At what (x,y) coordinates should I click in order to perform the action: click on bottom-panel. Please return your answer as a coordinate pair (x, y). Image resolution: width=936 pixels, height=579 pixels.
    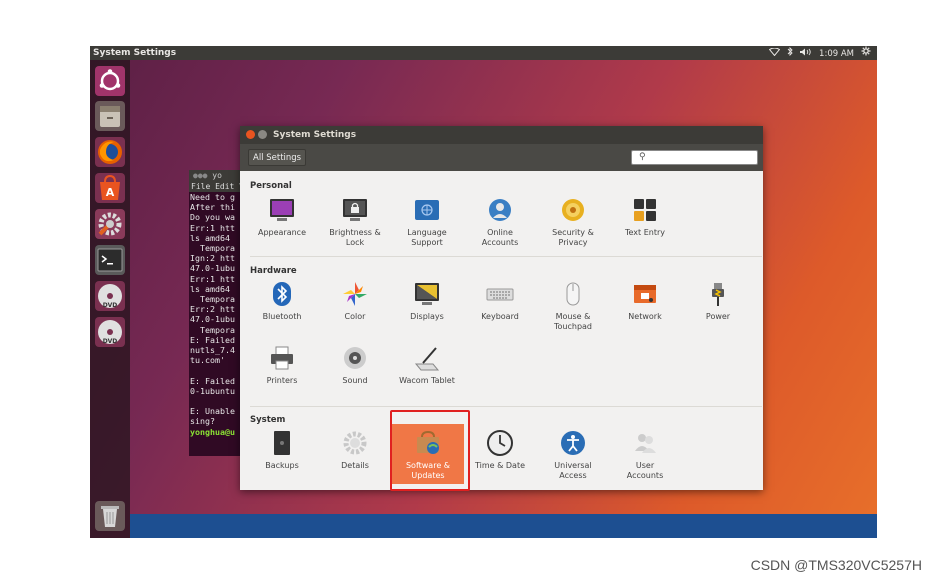
    Looking at the image, I should click on (503, 526).